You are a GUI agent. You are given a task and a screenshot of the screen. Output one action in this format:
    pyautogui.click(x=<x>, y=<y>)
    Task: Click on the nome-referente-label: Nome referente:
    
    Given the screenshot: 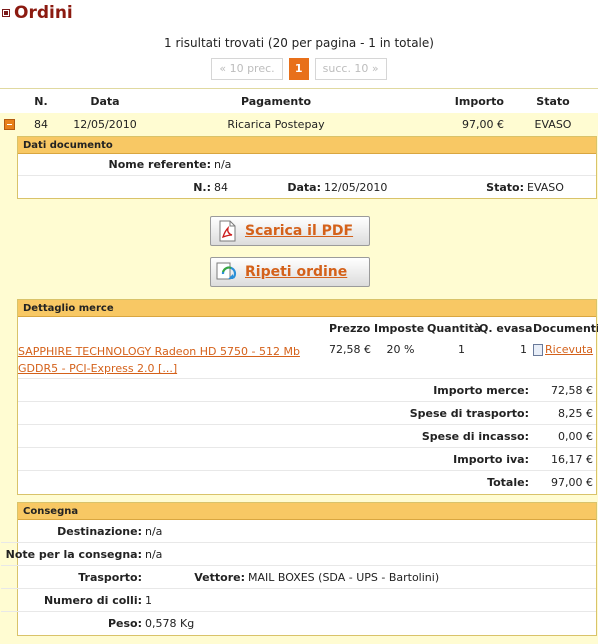 What is the action you would take?
    pyautogui.click(x=159, y=164)
    